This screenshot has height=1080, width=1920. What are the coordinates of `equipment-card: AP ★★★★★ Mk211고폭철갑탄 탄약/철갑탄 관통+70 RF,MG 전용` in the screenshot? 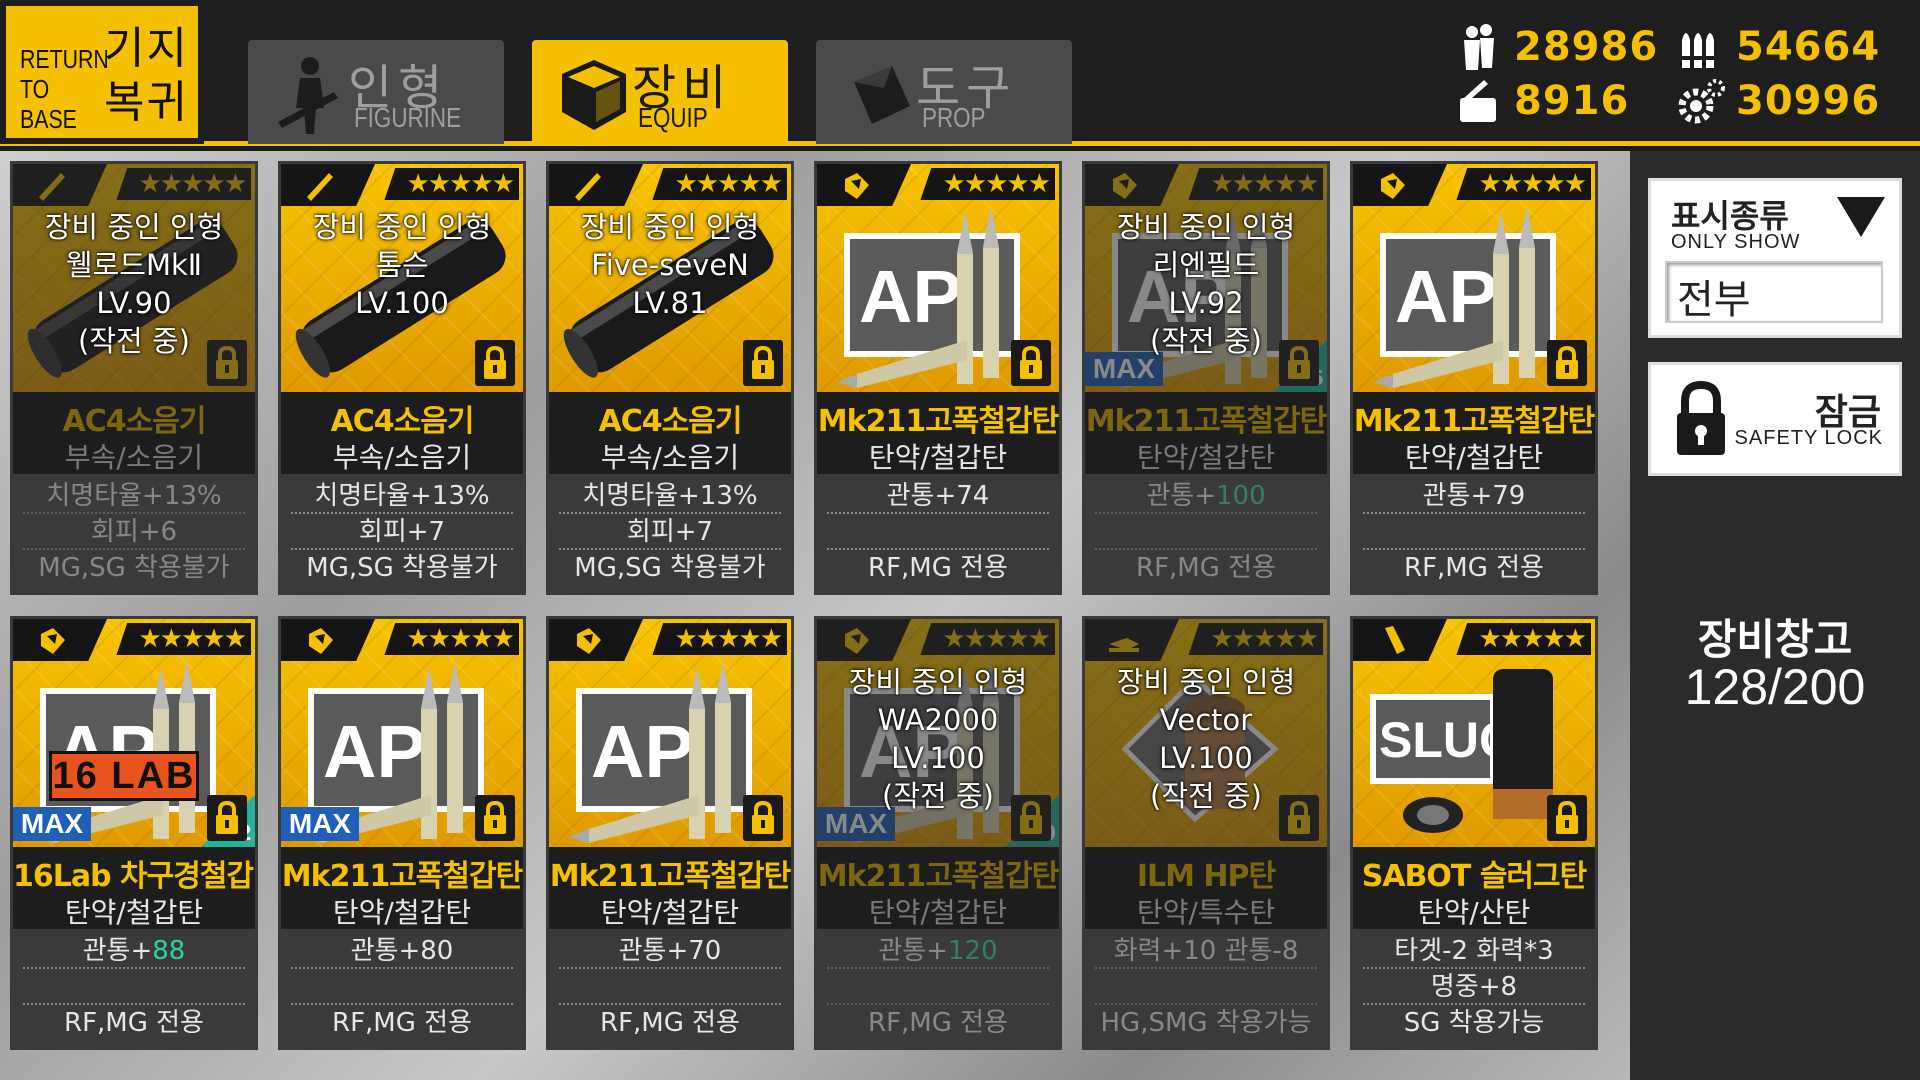 It's located at (670, 833).